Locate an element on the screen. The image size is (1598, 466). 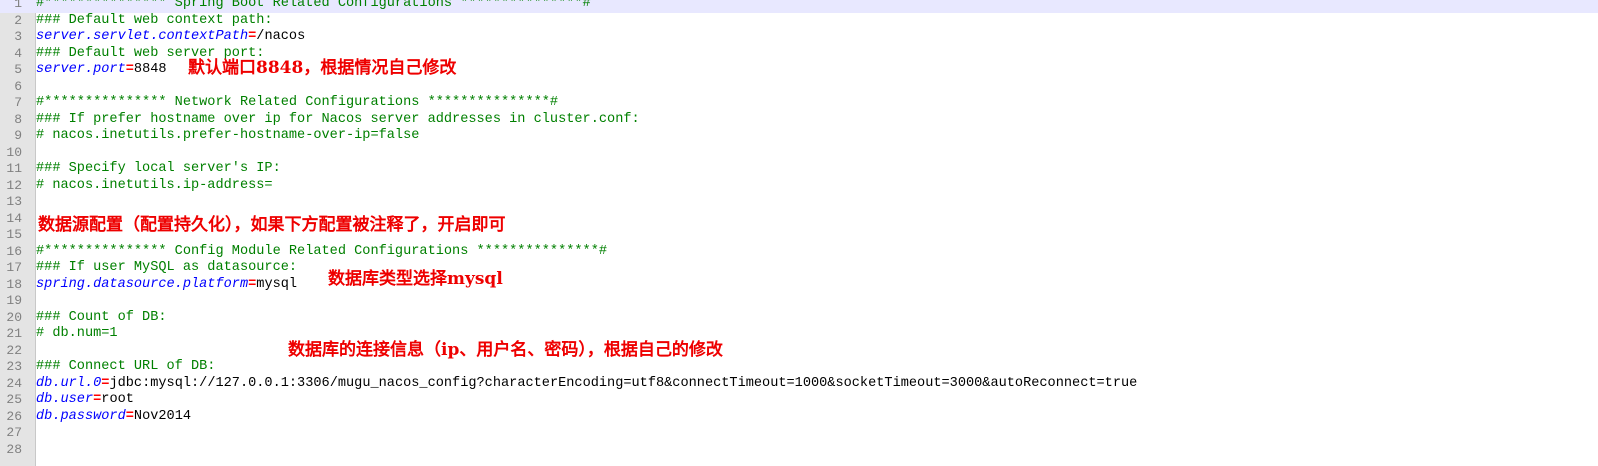
code-line: 12 # nacos.inetutils.ip-address= is located at coordinates (799, 186).